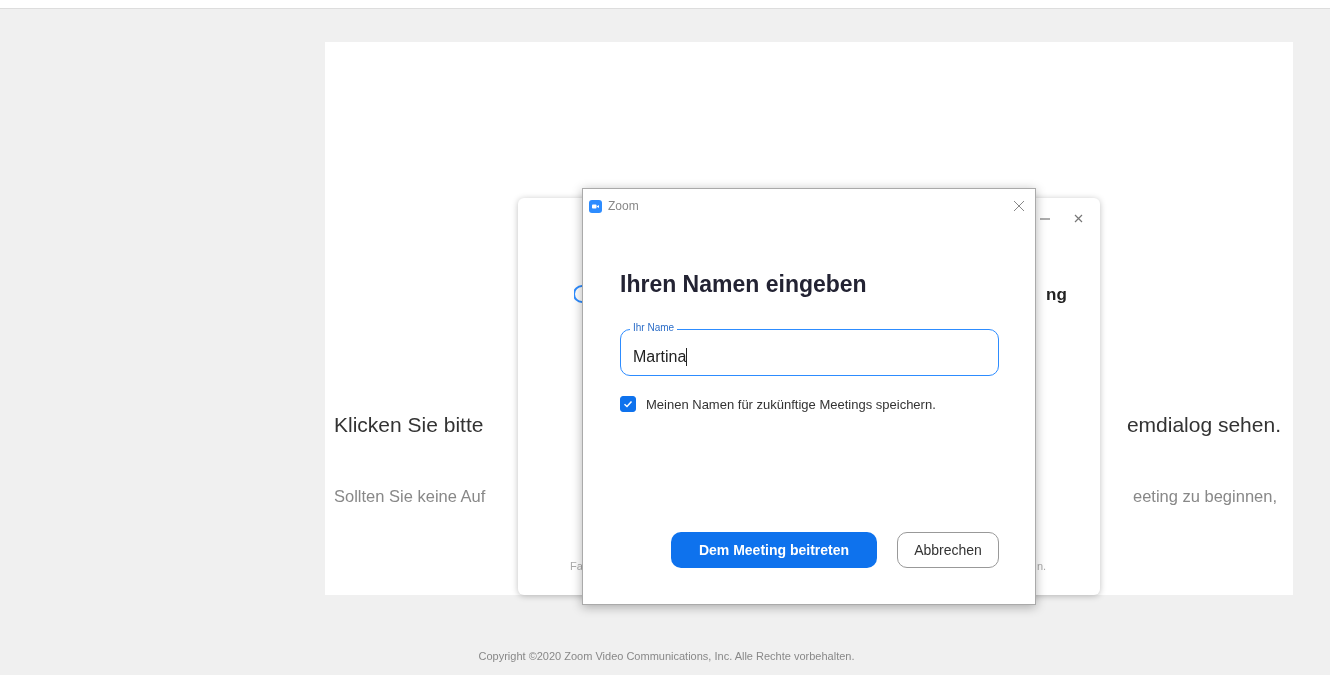  What do you see at coordinates (744, 284) in the screenshot?
I see `dialog-heading: Ihren Namen eingeben` at bounding box center [744, 284].